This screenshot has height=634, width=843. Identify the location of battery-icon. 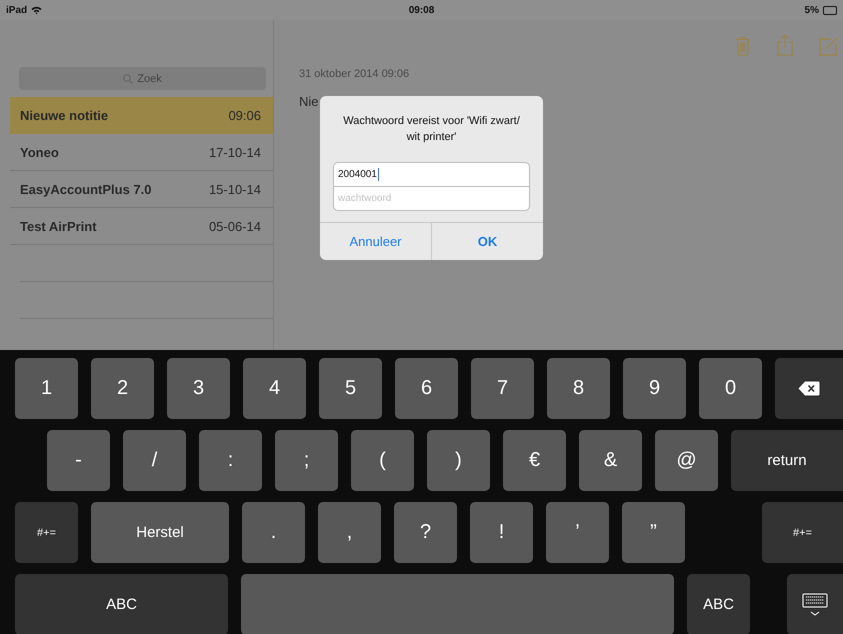
(829, 10).